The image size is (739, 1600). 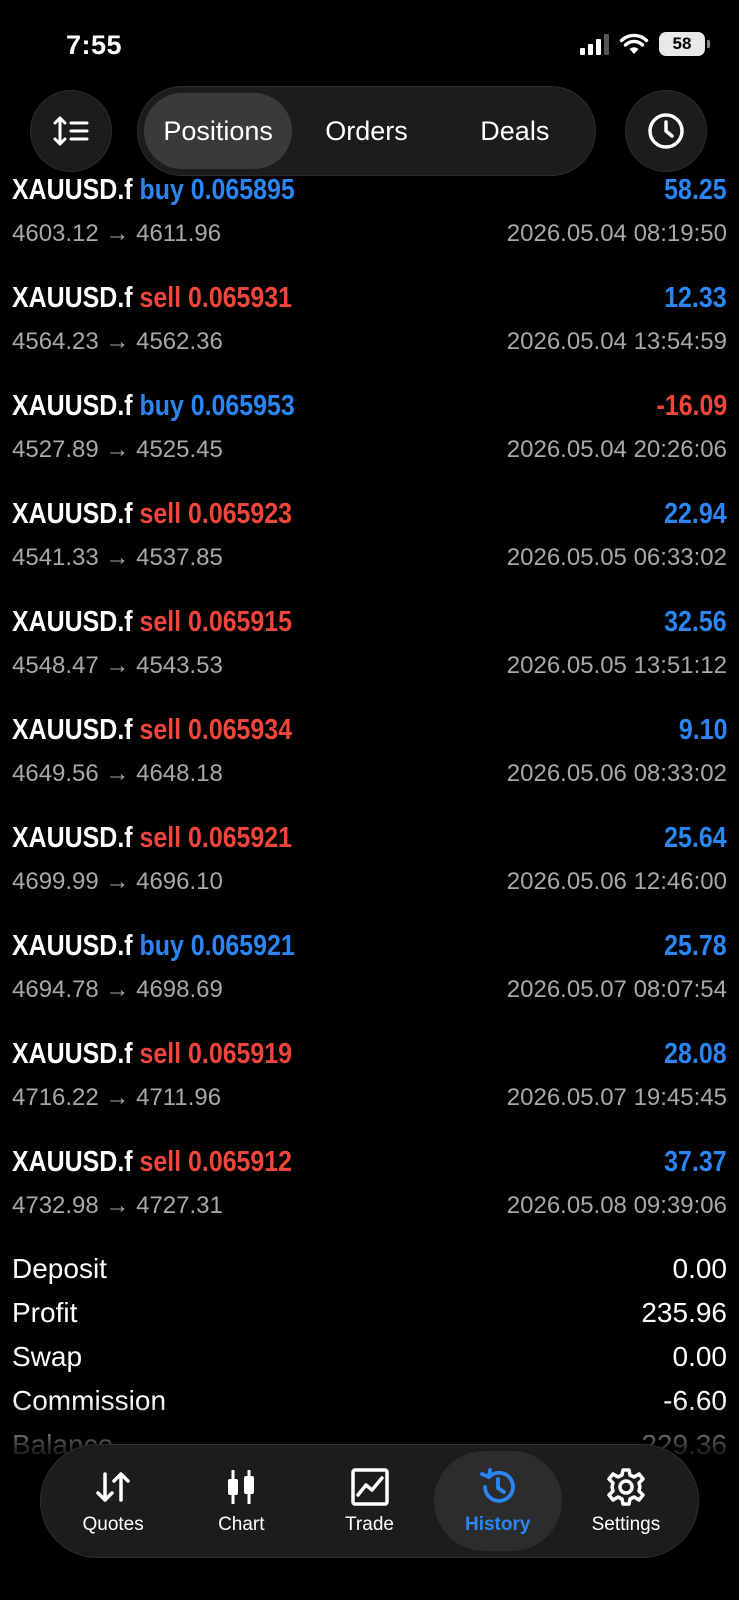 I want to click on deal-prices: 4564.23 → 4562.36, so click(x=117, y=342).